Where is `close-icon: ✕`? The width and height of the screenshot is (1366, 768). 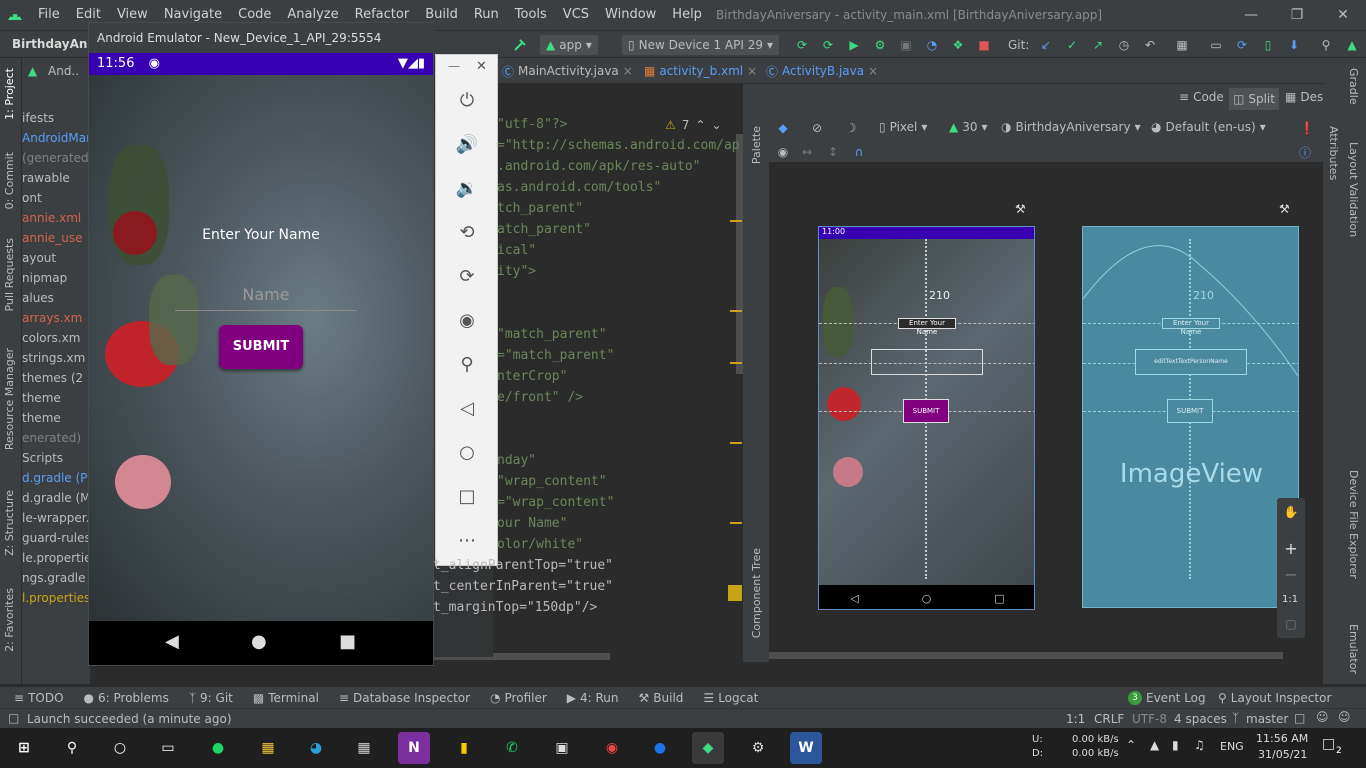 close-icon: ✕ is located at coordinates (481, 66).